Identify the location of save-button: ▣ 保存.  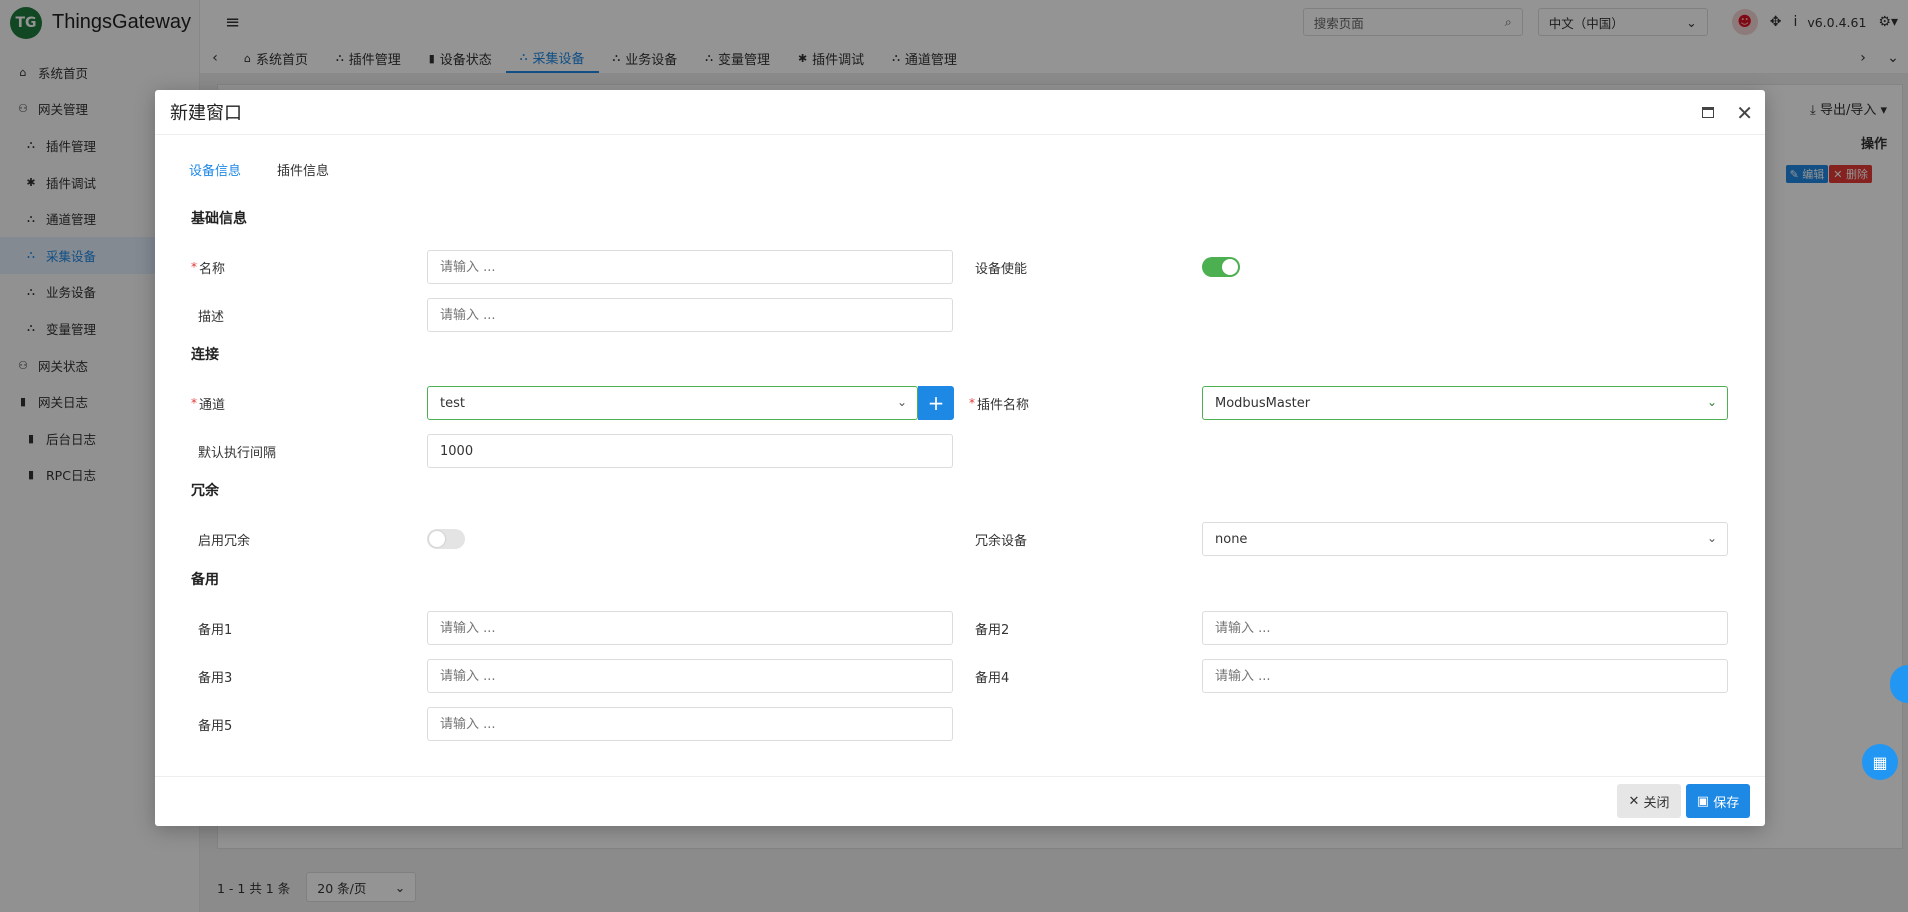
(1718, 801).